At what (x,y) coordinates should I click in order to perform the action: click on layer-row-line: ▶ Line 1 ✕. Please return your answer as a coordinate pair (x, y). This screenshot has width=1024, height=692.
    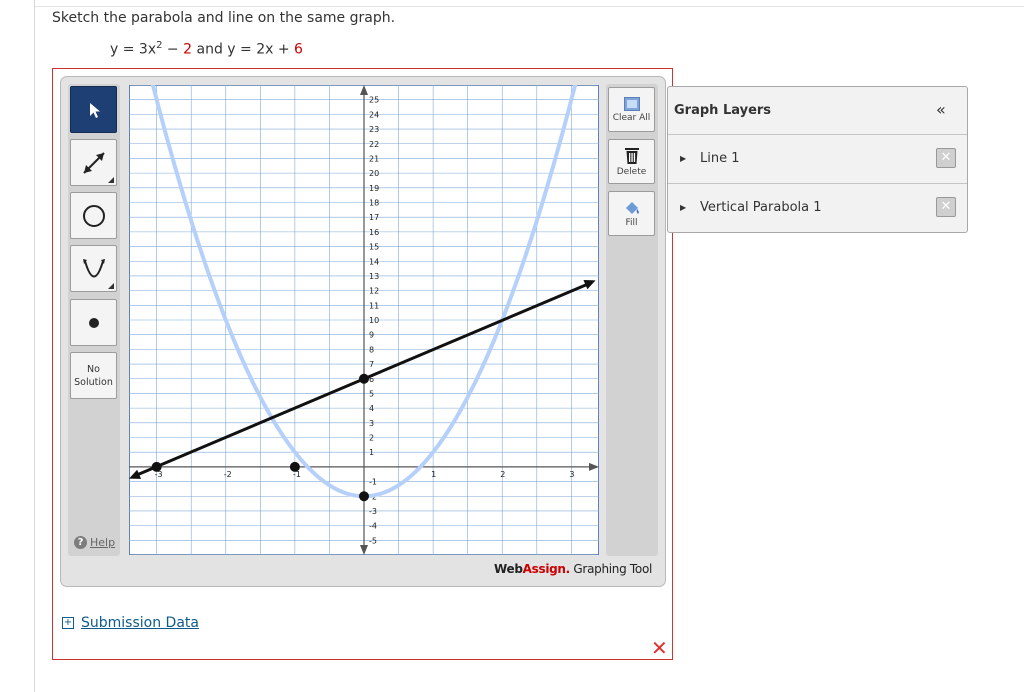
    Looking at the image, I should click on (817, 159).